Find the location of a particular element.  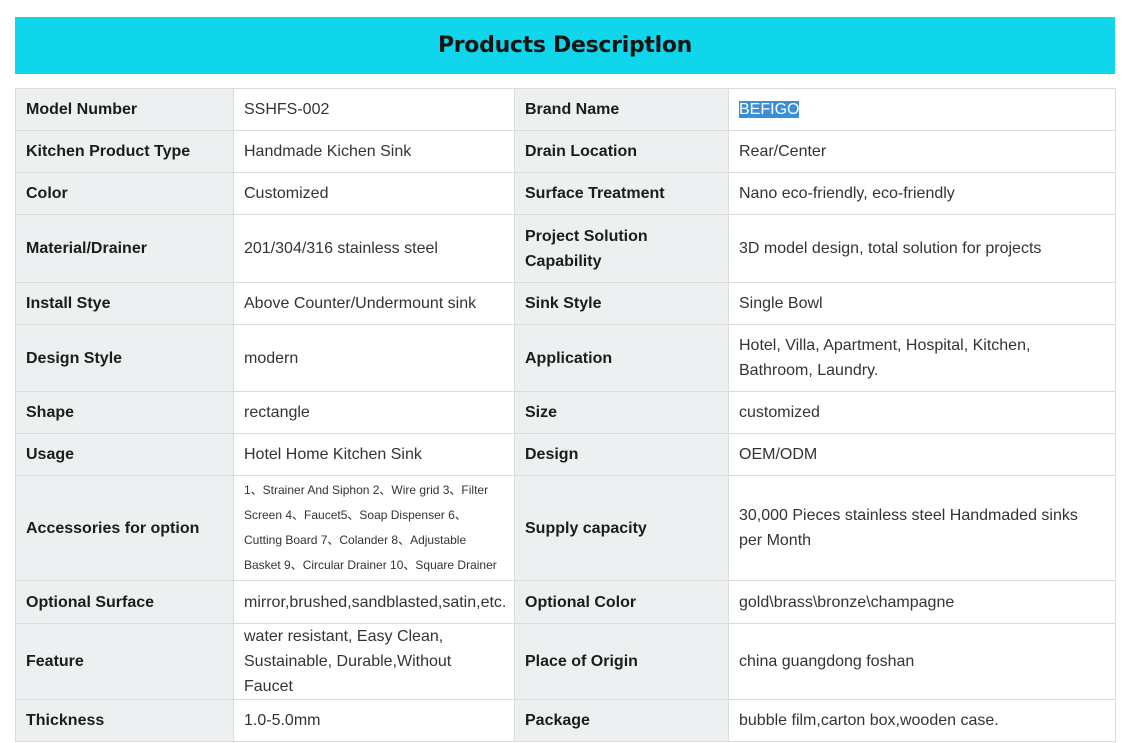

table-row: Model Number SSHFS-002 Brand Name BEFIGO is located at coordinates (565, 109).